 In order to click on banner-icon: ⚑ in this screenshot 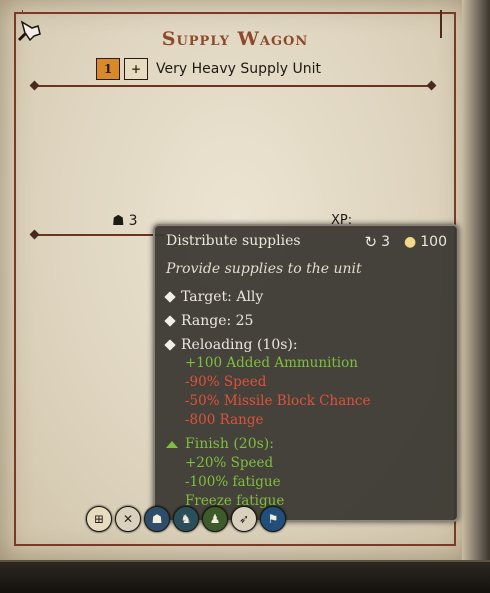, I will do `click(273, 519)`.